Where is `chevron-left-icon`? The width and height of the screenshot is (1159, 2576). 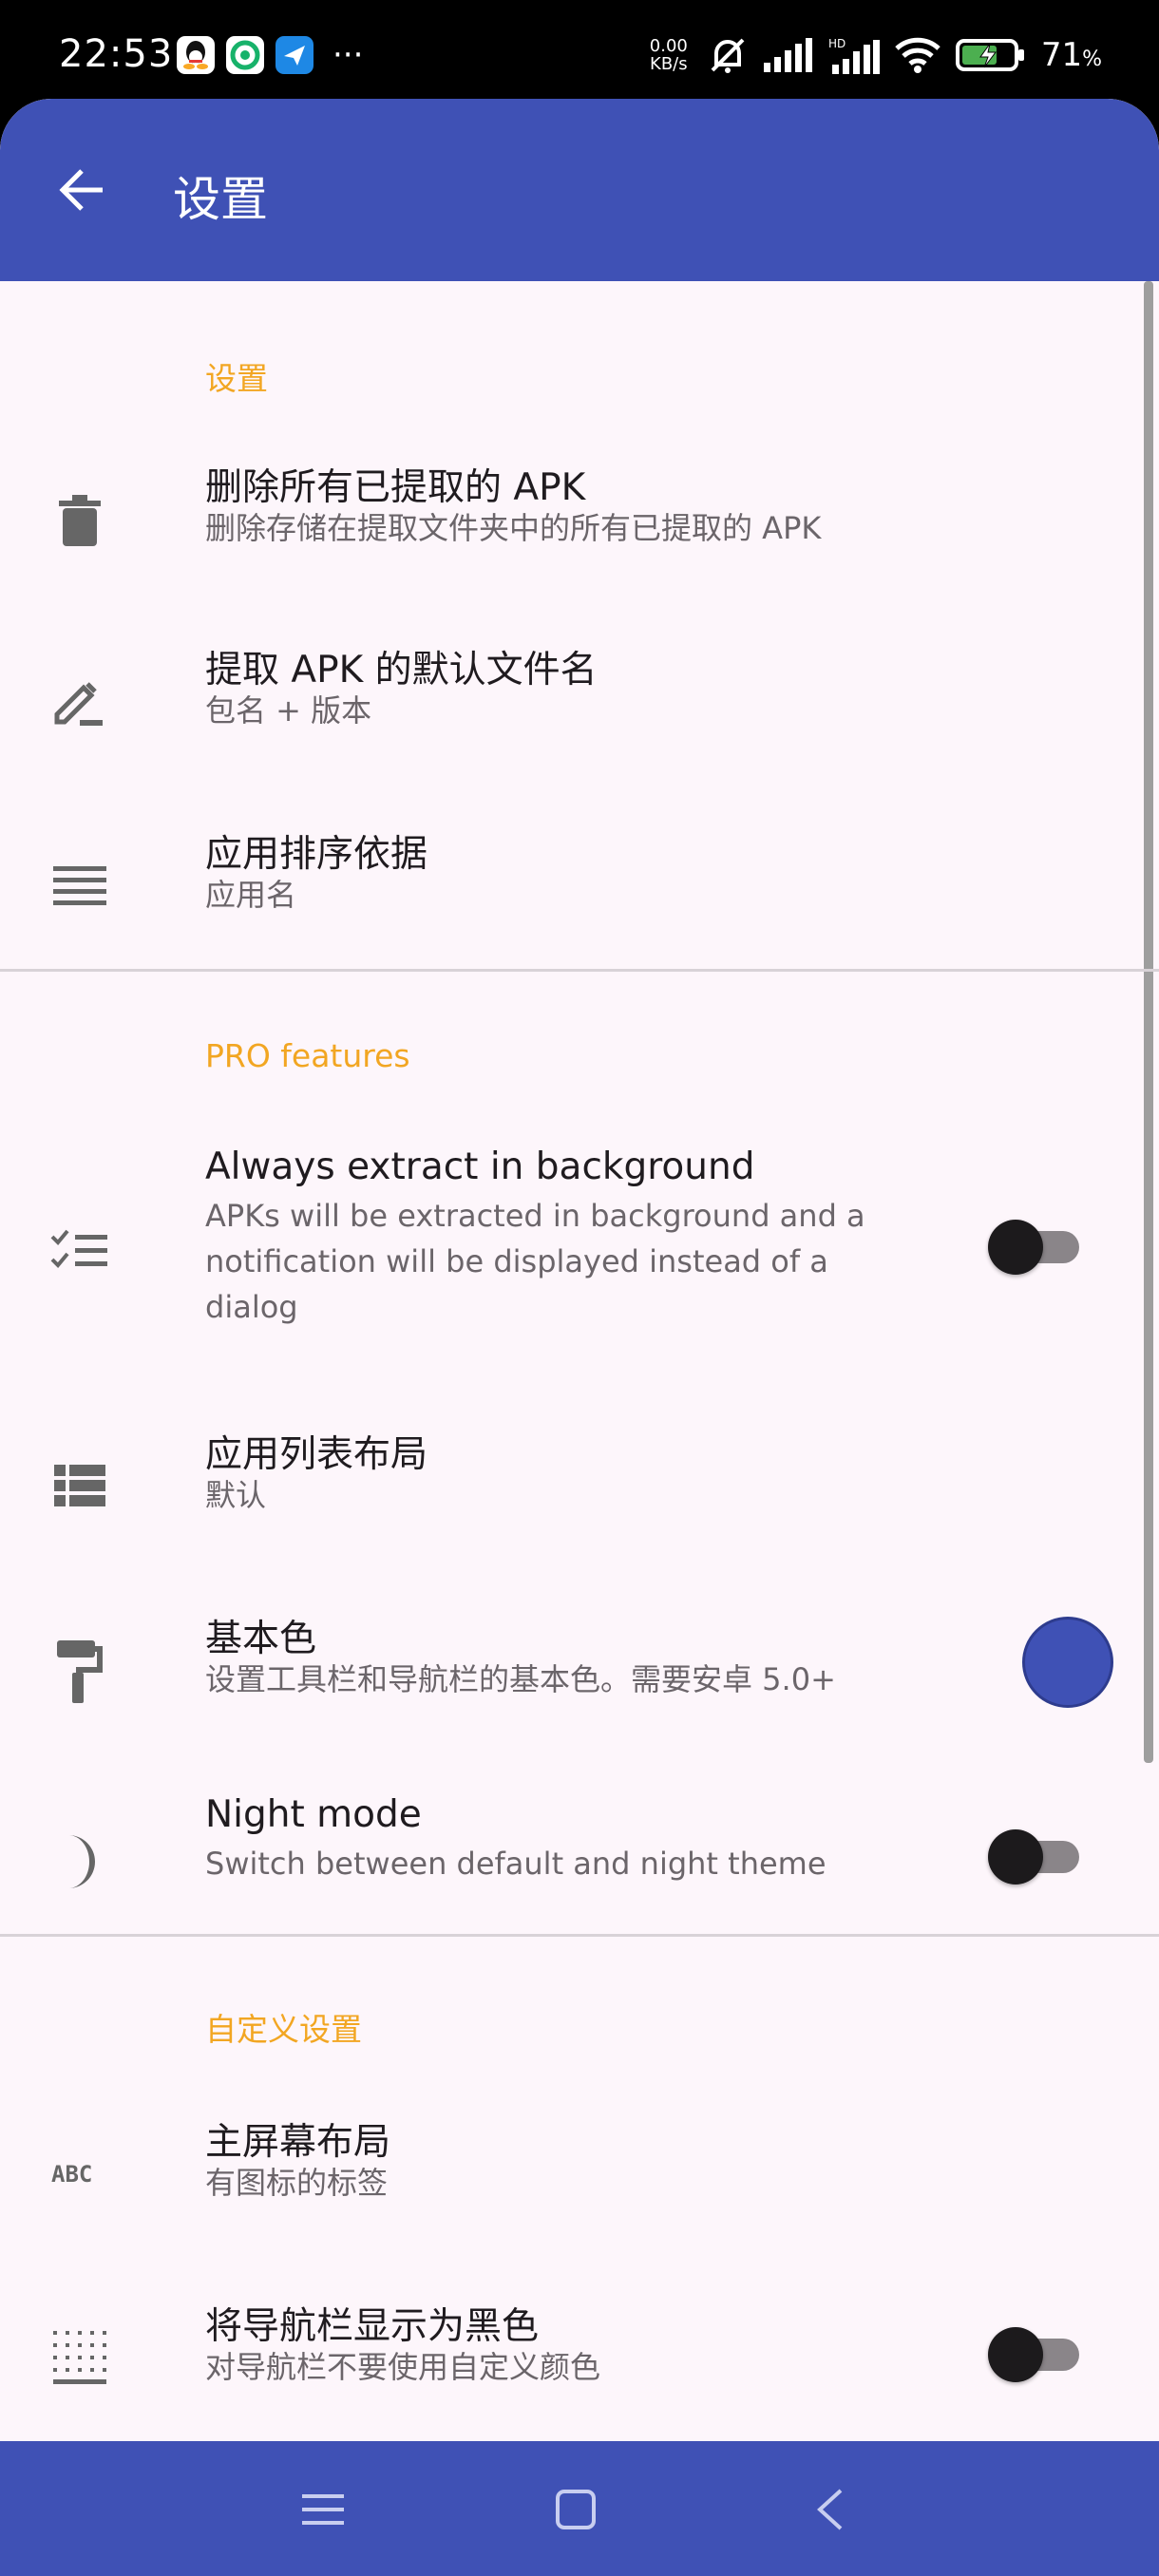 chevron-left-icon is located at coordinates (830, 2509).